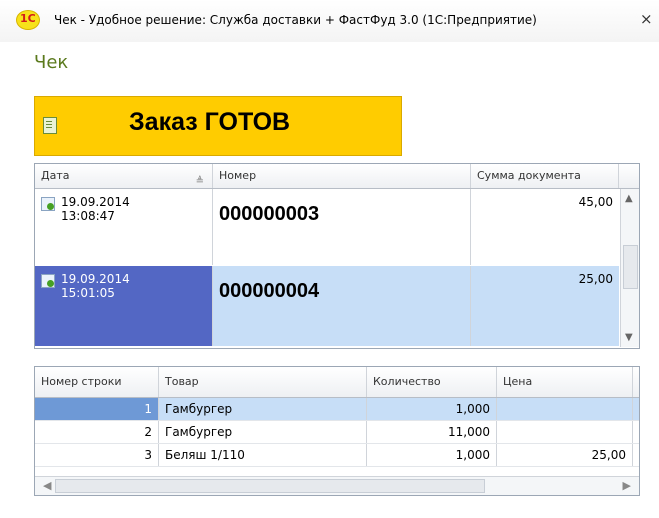  Describe the element at coordinates (88, 216) in the screenshot. I see `time-value: 13:08:47` at that location.